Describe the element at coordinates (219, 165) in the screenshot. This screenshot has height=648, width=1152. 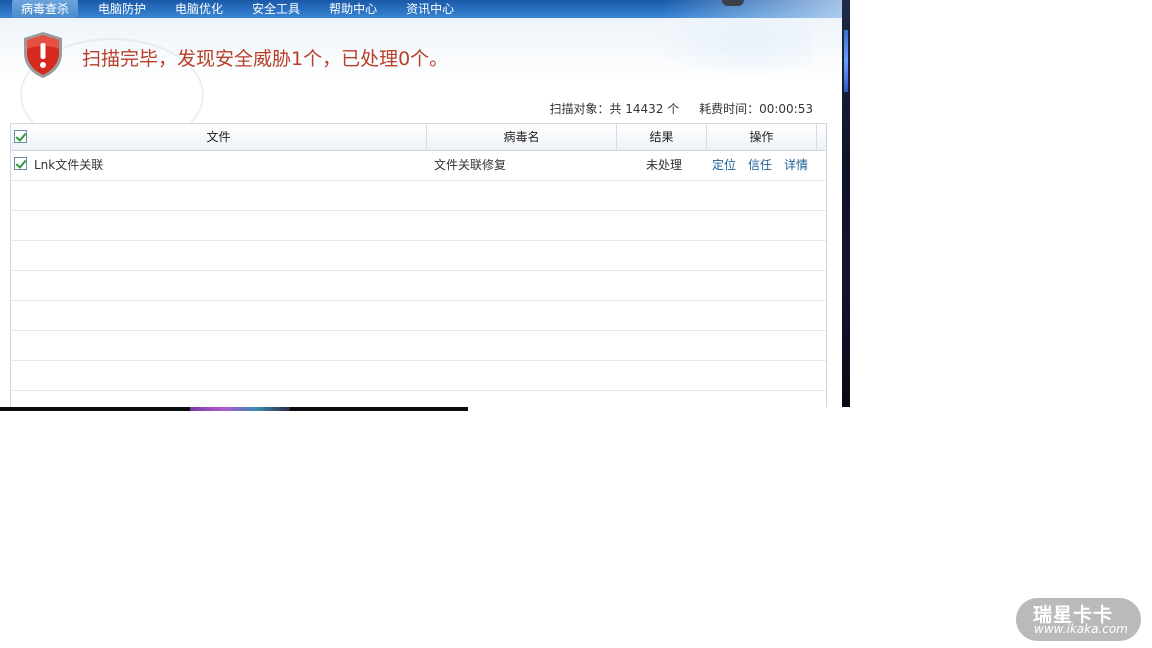
I see `row-file-cell: Lnk文件关联` at that location.